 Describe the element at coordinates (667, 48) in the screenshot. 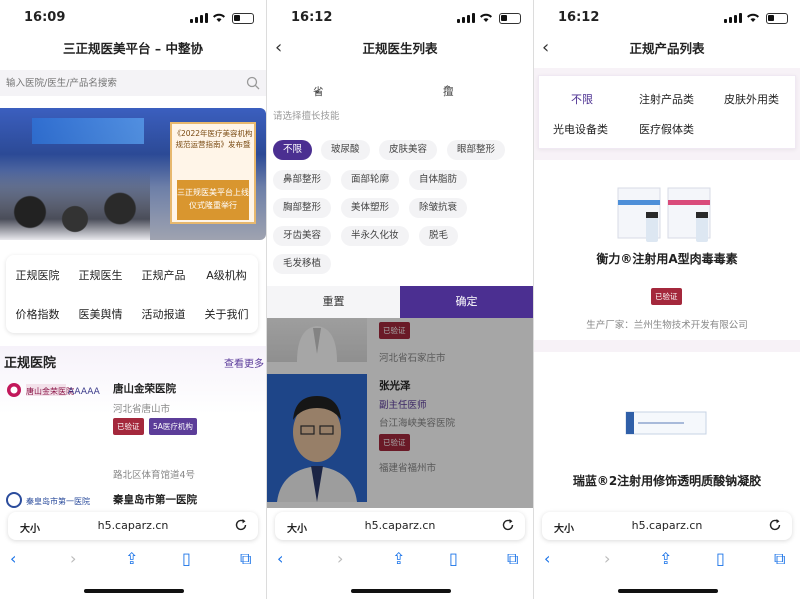

I see `page-title: 正规产品列表` at that location.